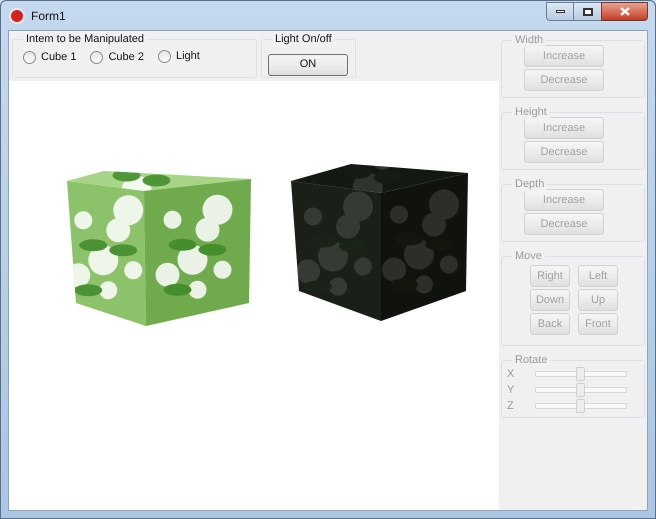 The image size is (656, 519). I want to click on group-label: Height, so click(531, 112).